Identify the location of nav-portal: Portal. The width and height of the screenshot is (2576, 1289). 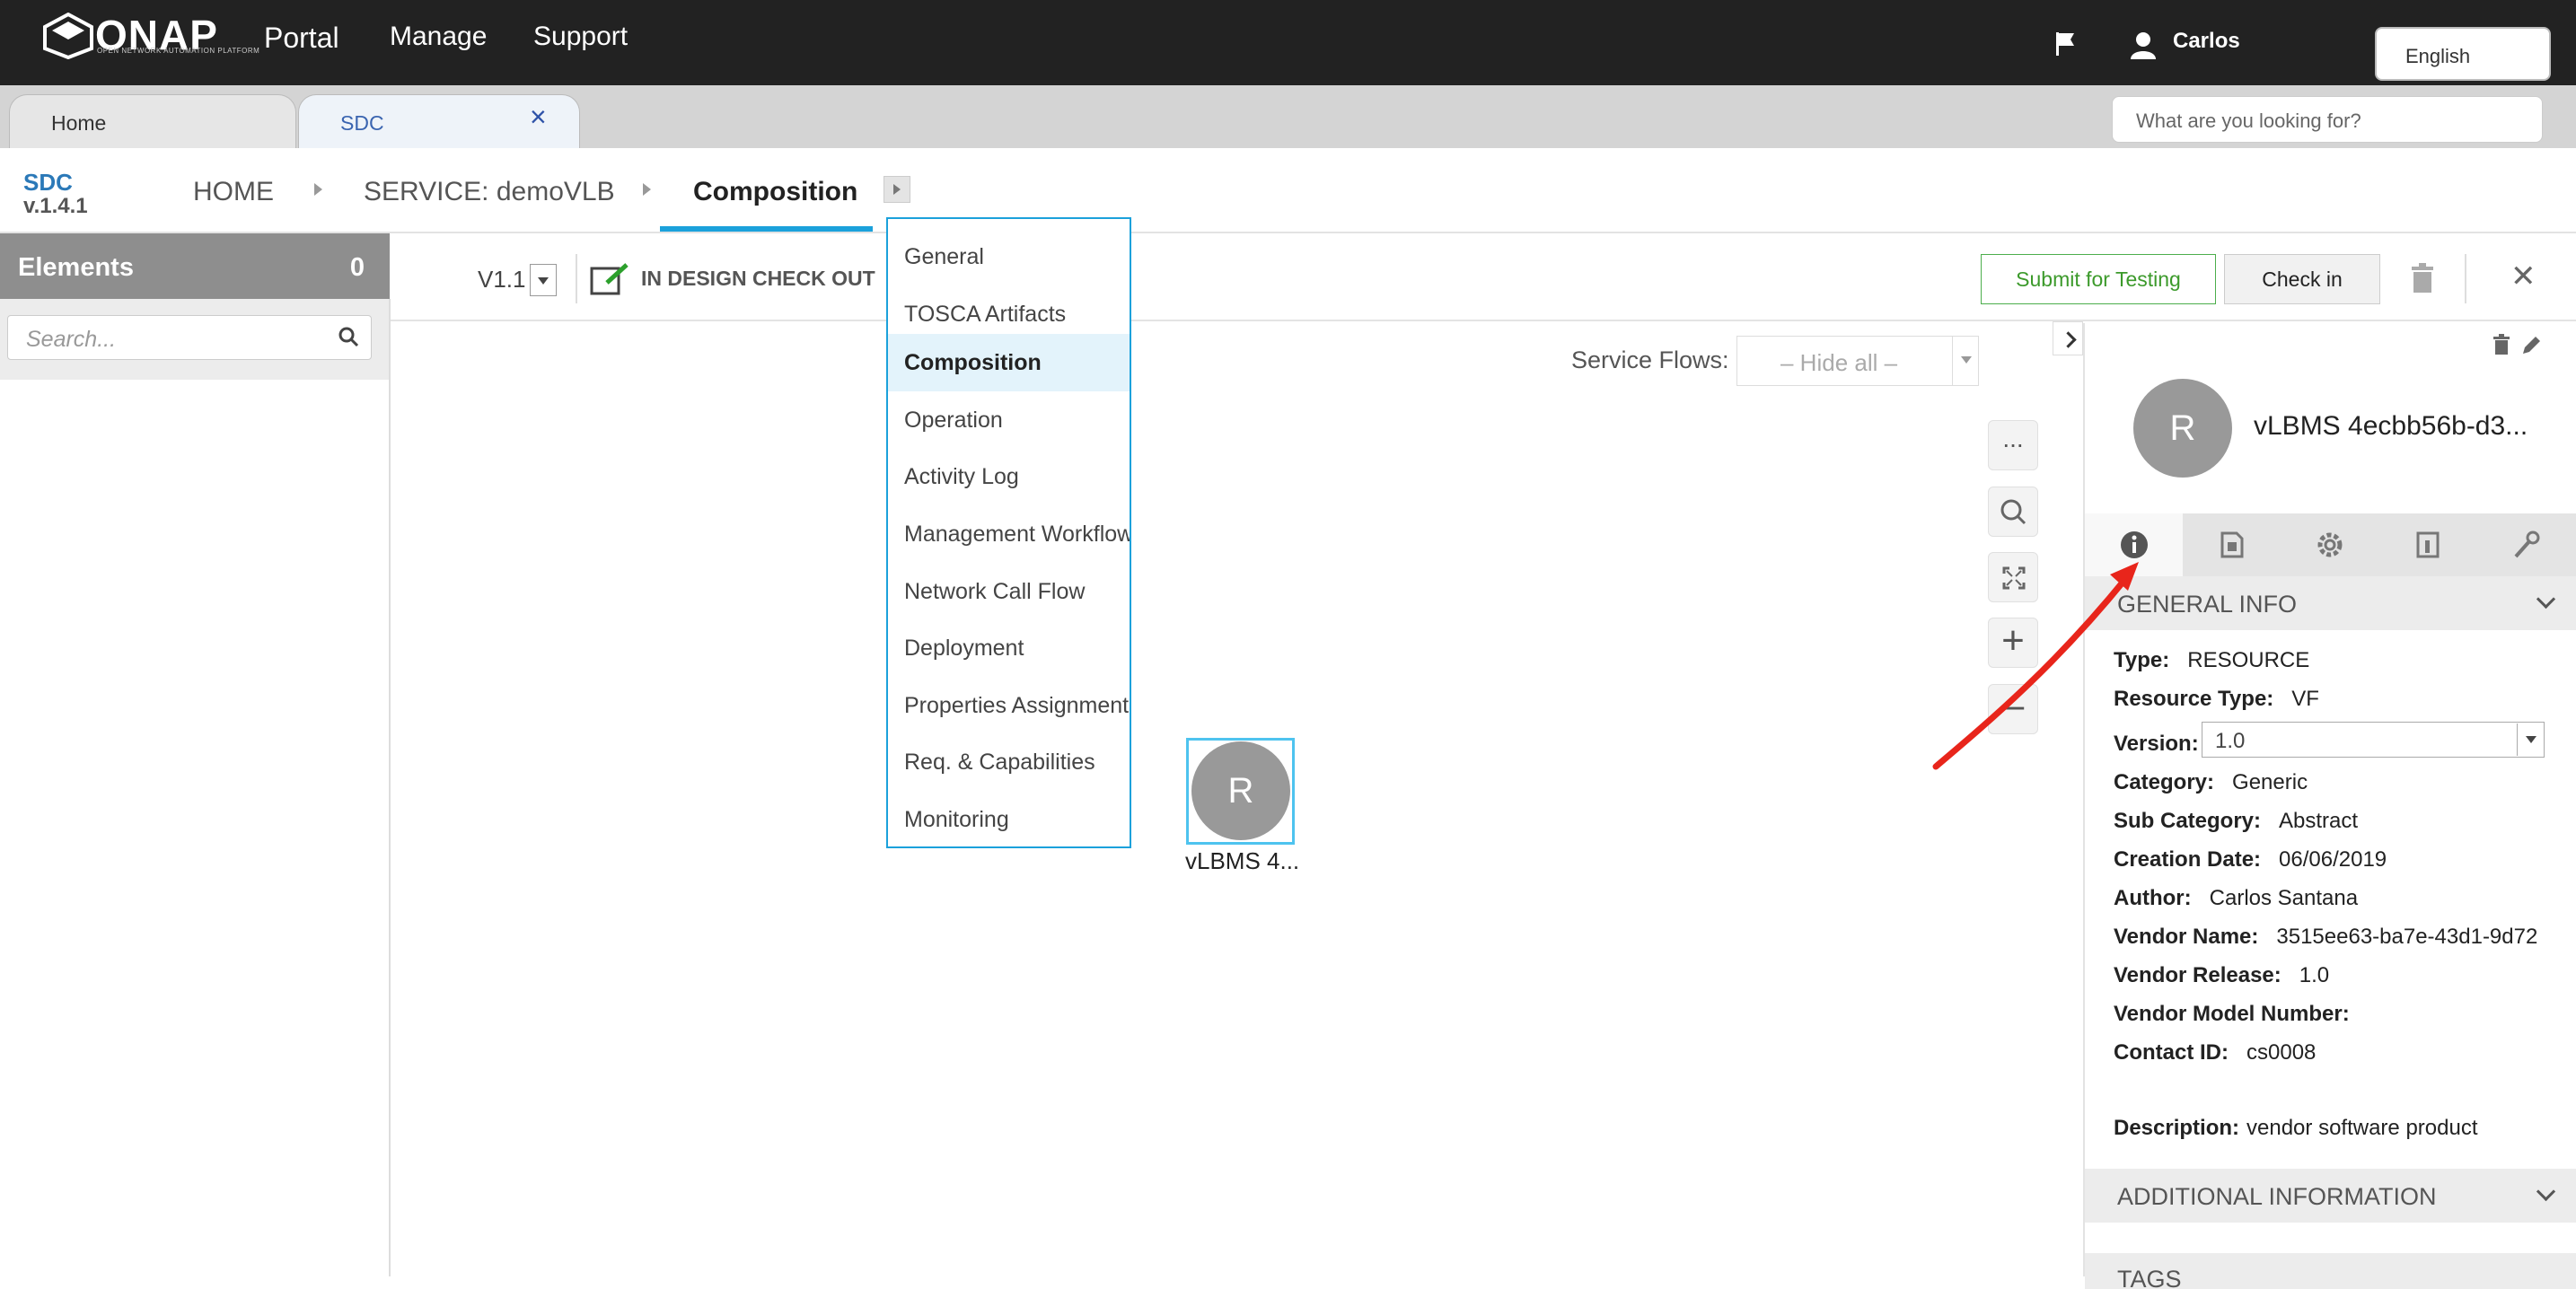
(301, 38).